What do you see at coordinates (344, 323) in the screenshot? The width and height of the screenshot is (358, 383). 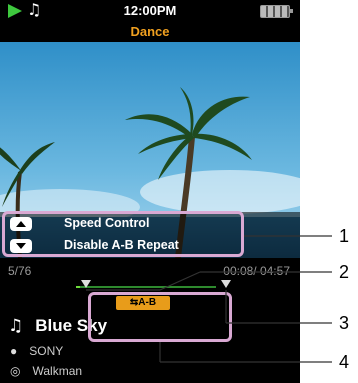 I see `callout-number-3: 3` at bounding box center [344, 323].